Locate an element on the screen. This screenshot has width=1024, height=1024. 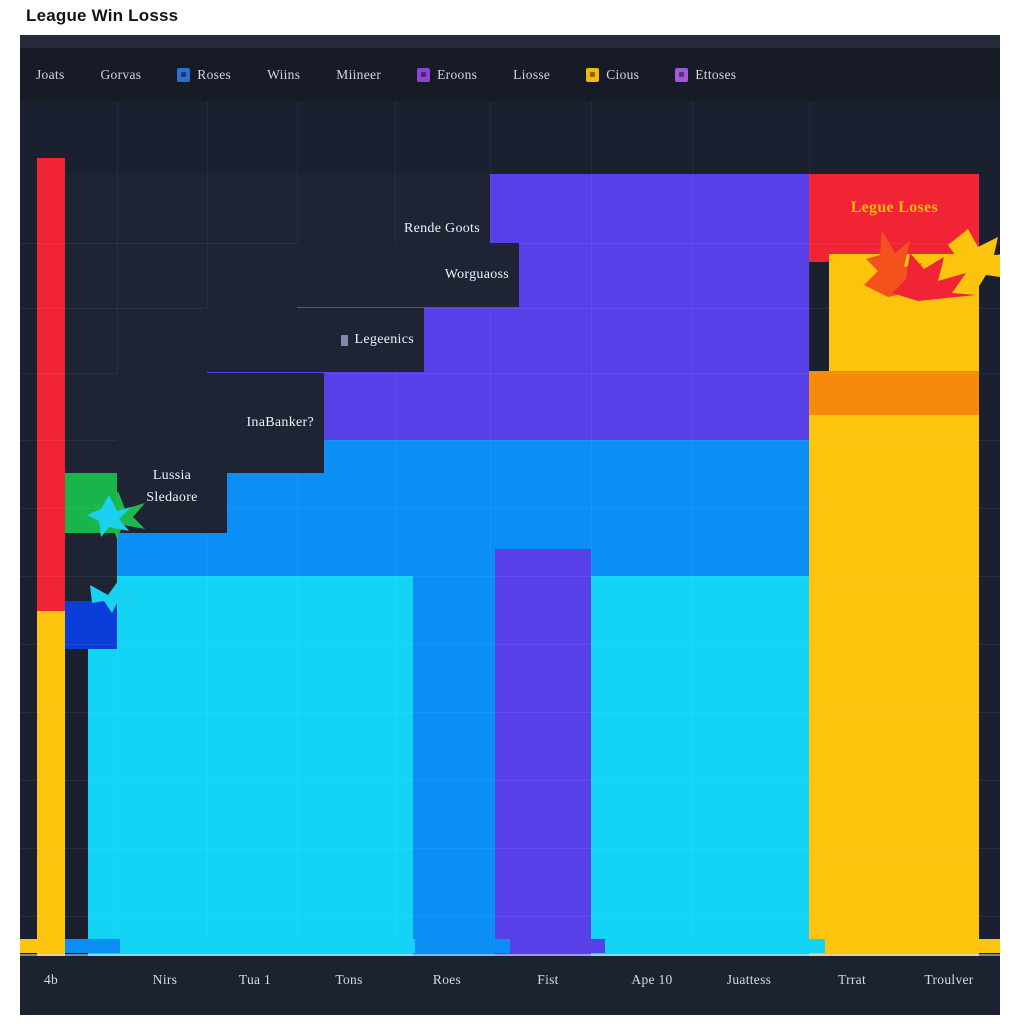
legend-item-label: Ettoses is located at coordinates (716, 74).